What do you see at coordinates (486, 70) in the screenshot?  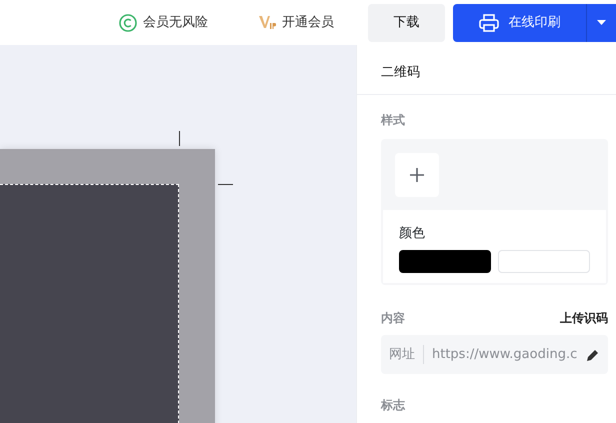 I see `panel-title: 二维码` at bounding box center [486, 70].